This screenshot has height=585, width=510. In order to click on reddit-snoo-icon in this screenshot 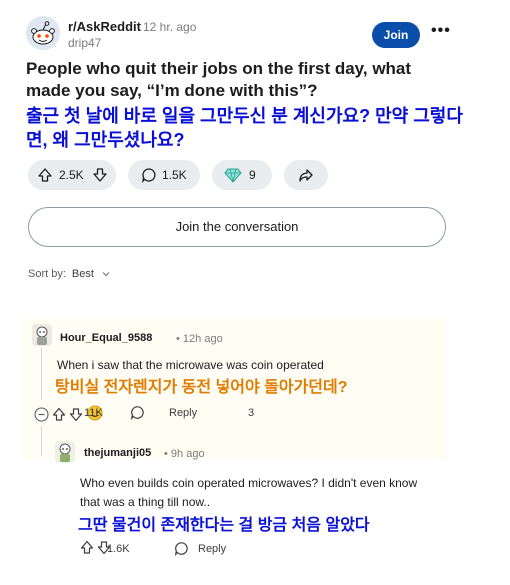, I will do `click(43, 33)`.